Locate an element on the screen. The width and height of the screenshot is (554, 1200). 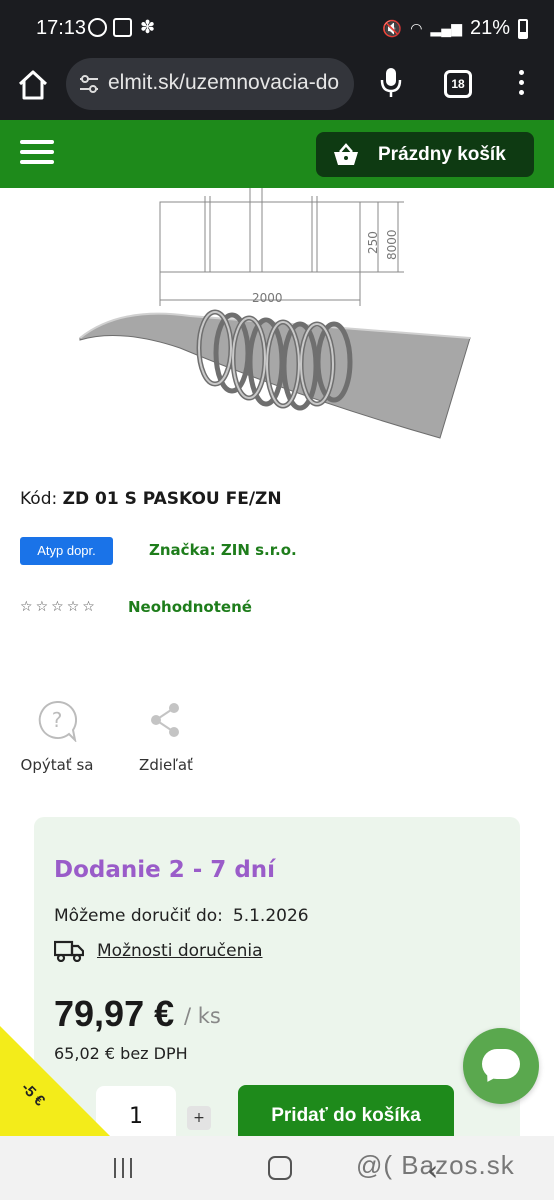
system-nav-bar: @( Bazos.sk ‹ is located at coordinates (277, 1168).